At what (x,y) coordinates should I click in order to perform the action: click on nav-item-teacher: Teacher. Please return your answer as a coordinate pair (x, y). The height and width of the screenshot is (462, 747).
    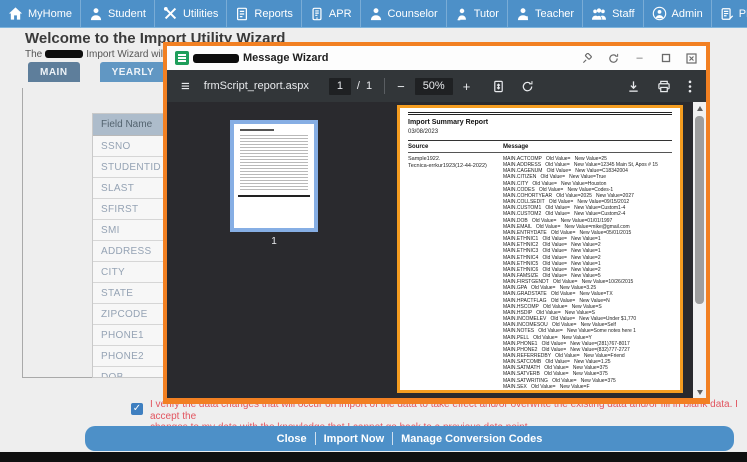
    Looking at the image, I should click on (546, 13).